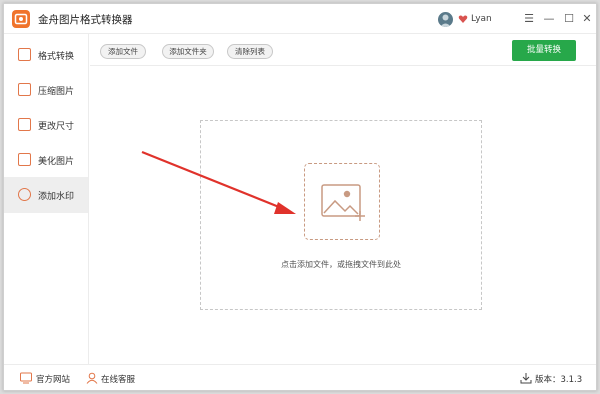 The width and height of the screenshot is (600, 394). What do you see at coordinates (56, 162) in the screenshot?
I see `sidebar-item-label: 美化图片` at bounding box center [56, 162].